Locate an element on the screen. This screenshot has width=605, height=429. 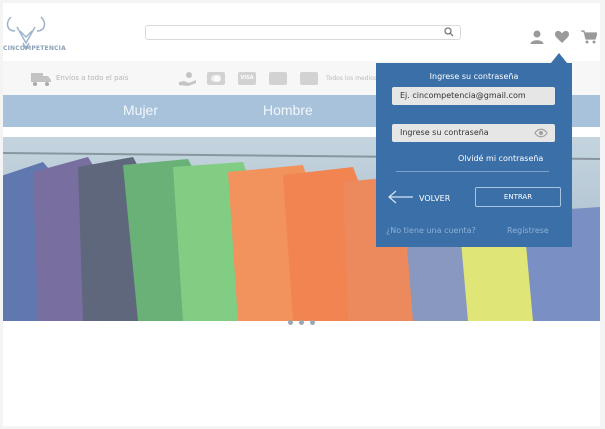
forgot-password-link: Olvidé mi contraseña is located at coordinates (500, 158).